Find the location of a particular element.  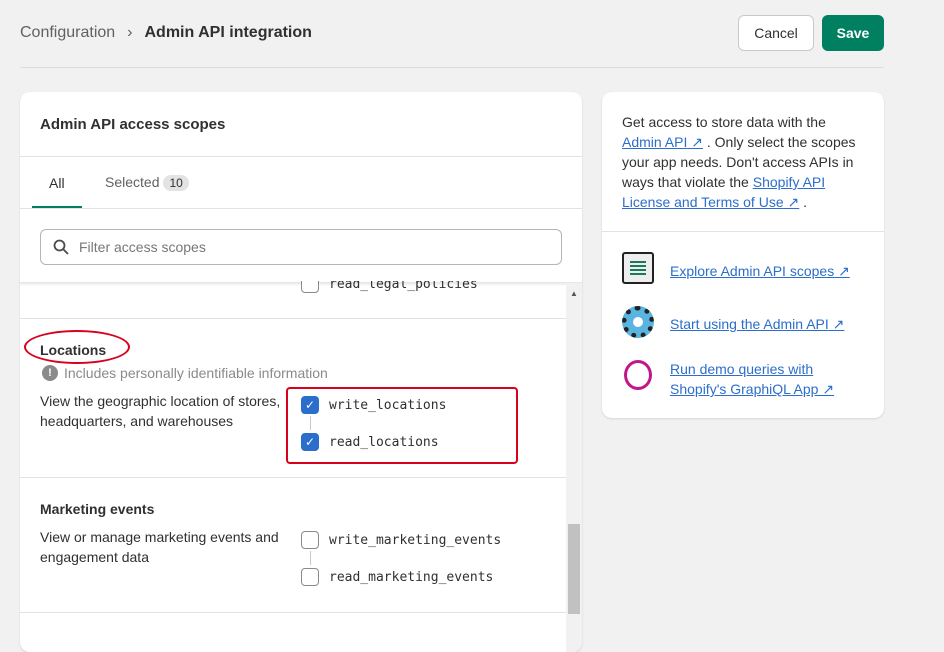

scope-item: ✓ read_locations is located at coordinates (370, 442).